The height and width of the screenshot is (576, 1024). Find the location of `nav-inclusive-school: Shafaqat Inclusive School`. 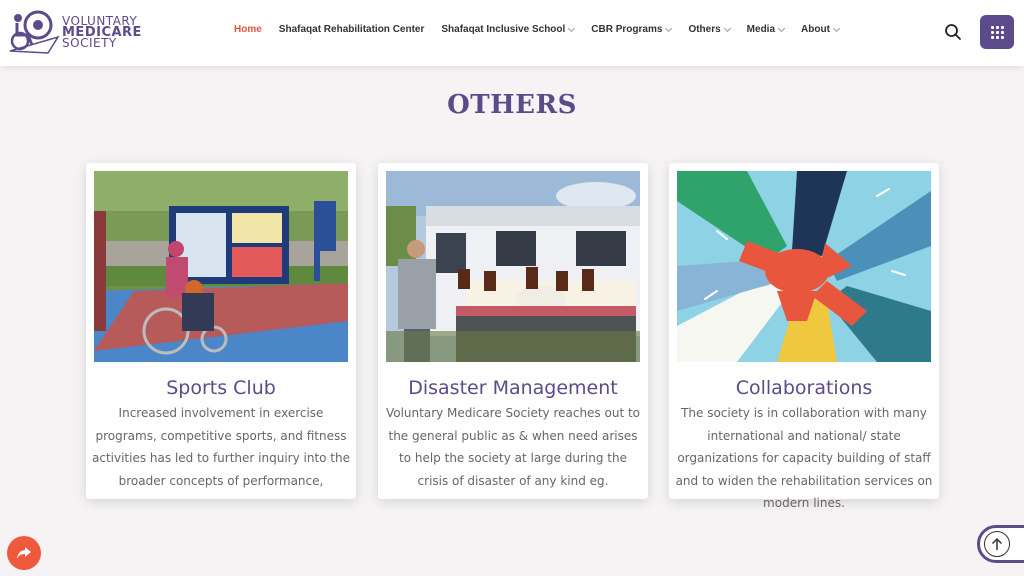

nav-inclusive-school: Shafaqat Inclusive School is located at coordinates (508, 29).